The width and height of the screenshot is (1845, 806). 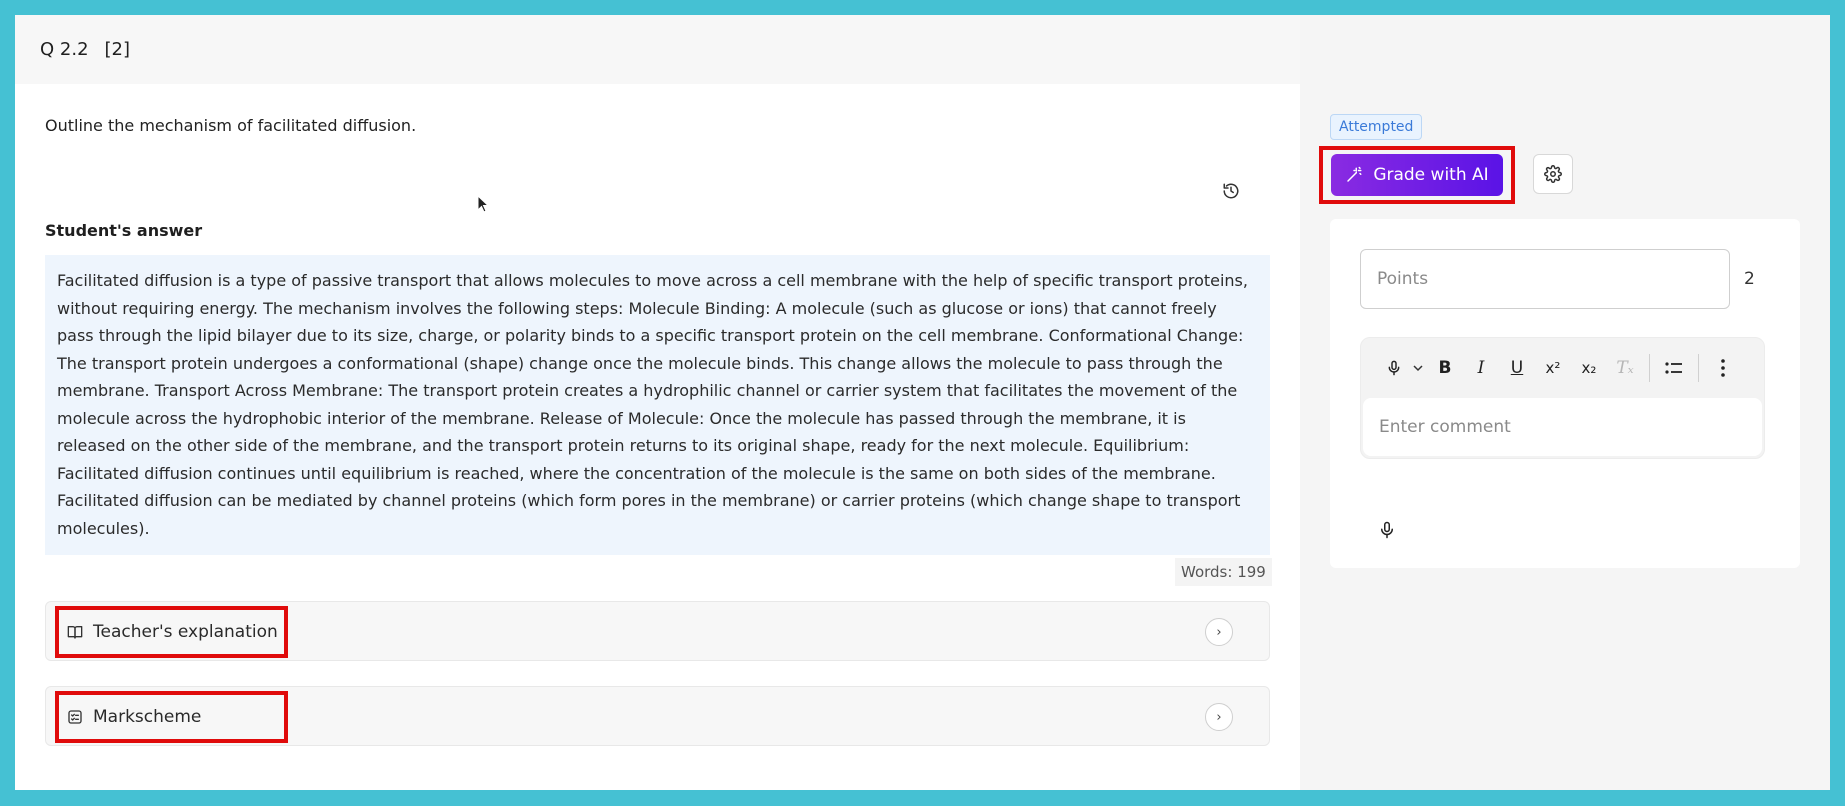 I want to click on teacher-explanation-header: Teacher's explanation, so click(x=171, y=632).